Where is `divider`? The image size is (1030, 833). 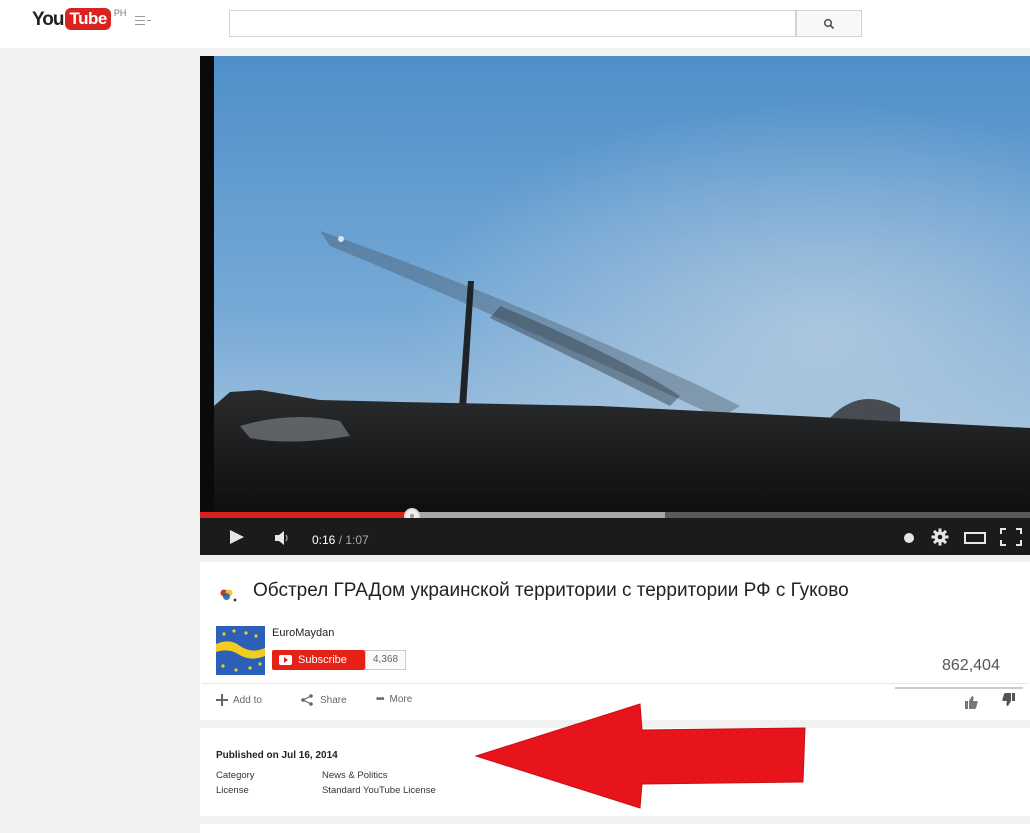 divider is located at coordinates (615, 683).